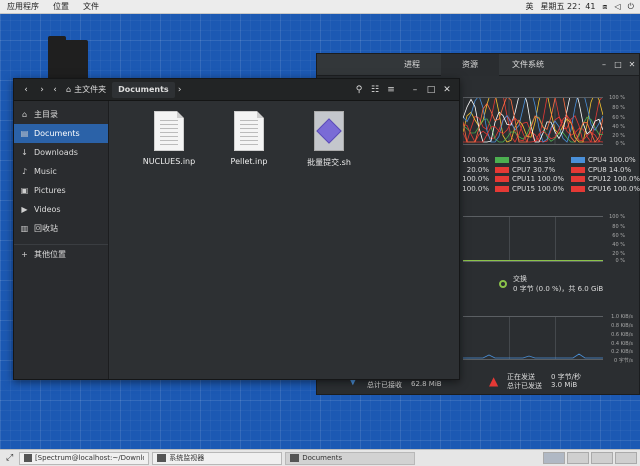  Describe the element at coordinates (605, 189) in the screenshot. I see `cpu-legend-item: CPU16 100.0%` at that location.